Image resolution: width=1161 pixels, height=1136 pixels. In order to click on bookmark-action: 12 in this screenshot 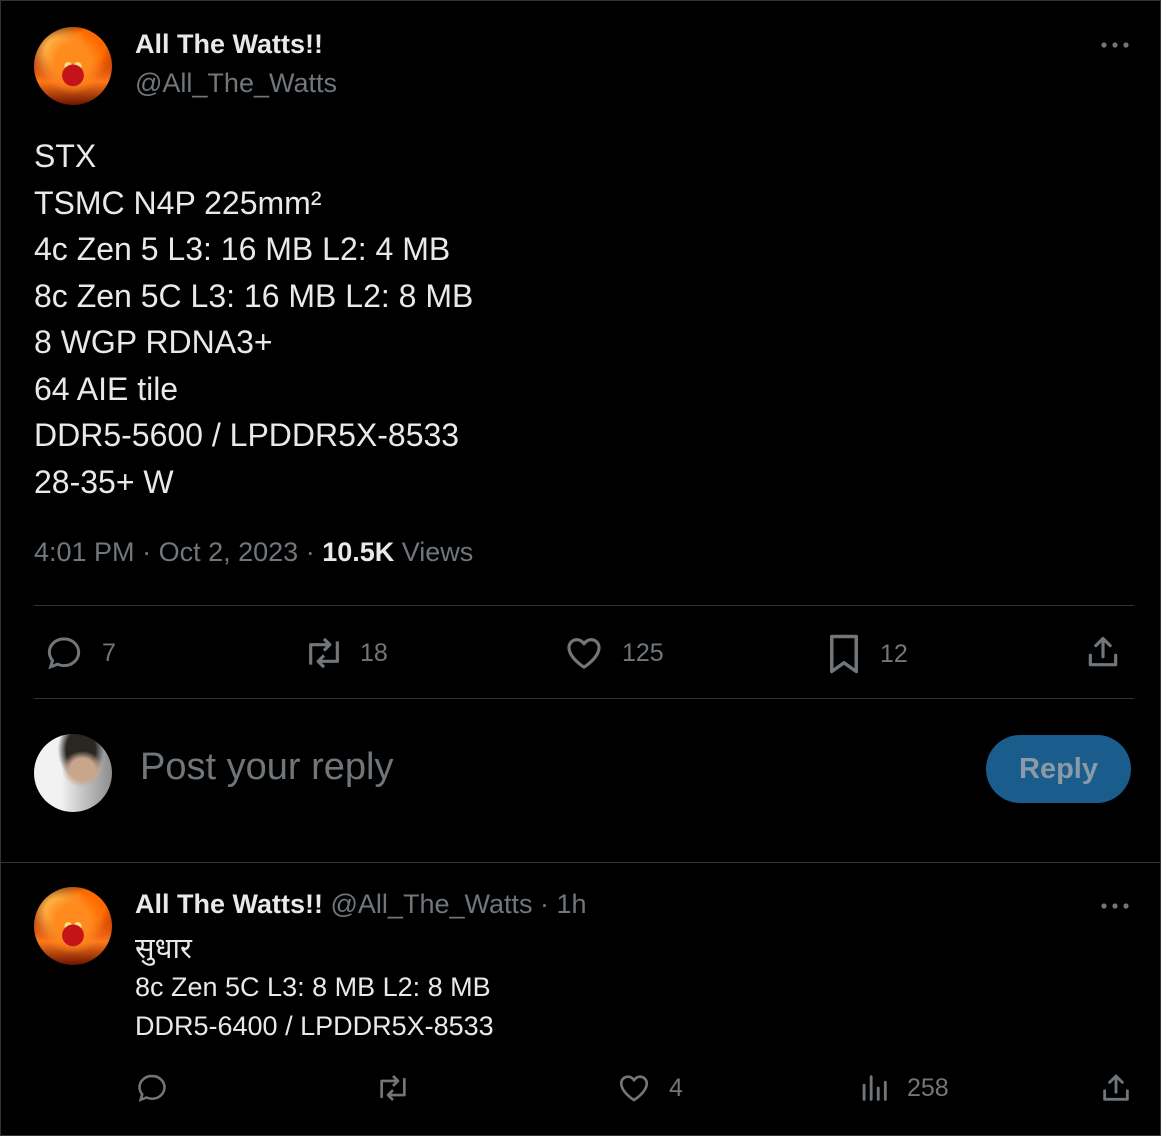, I will do `click(867, 654)`.